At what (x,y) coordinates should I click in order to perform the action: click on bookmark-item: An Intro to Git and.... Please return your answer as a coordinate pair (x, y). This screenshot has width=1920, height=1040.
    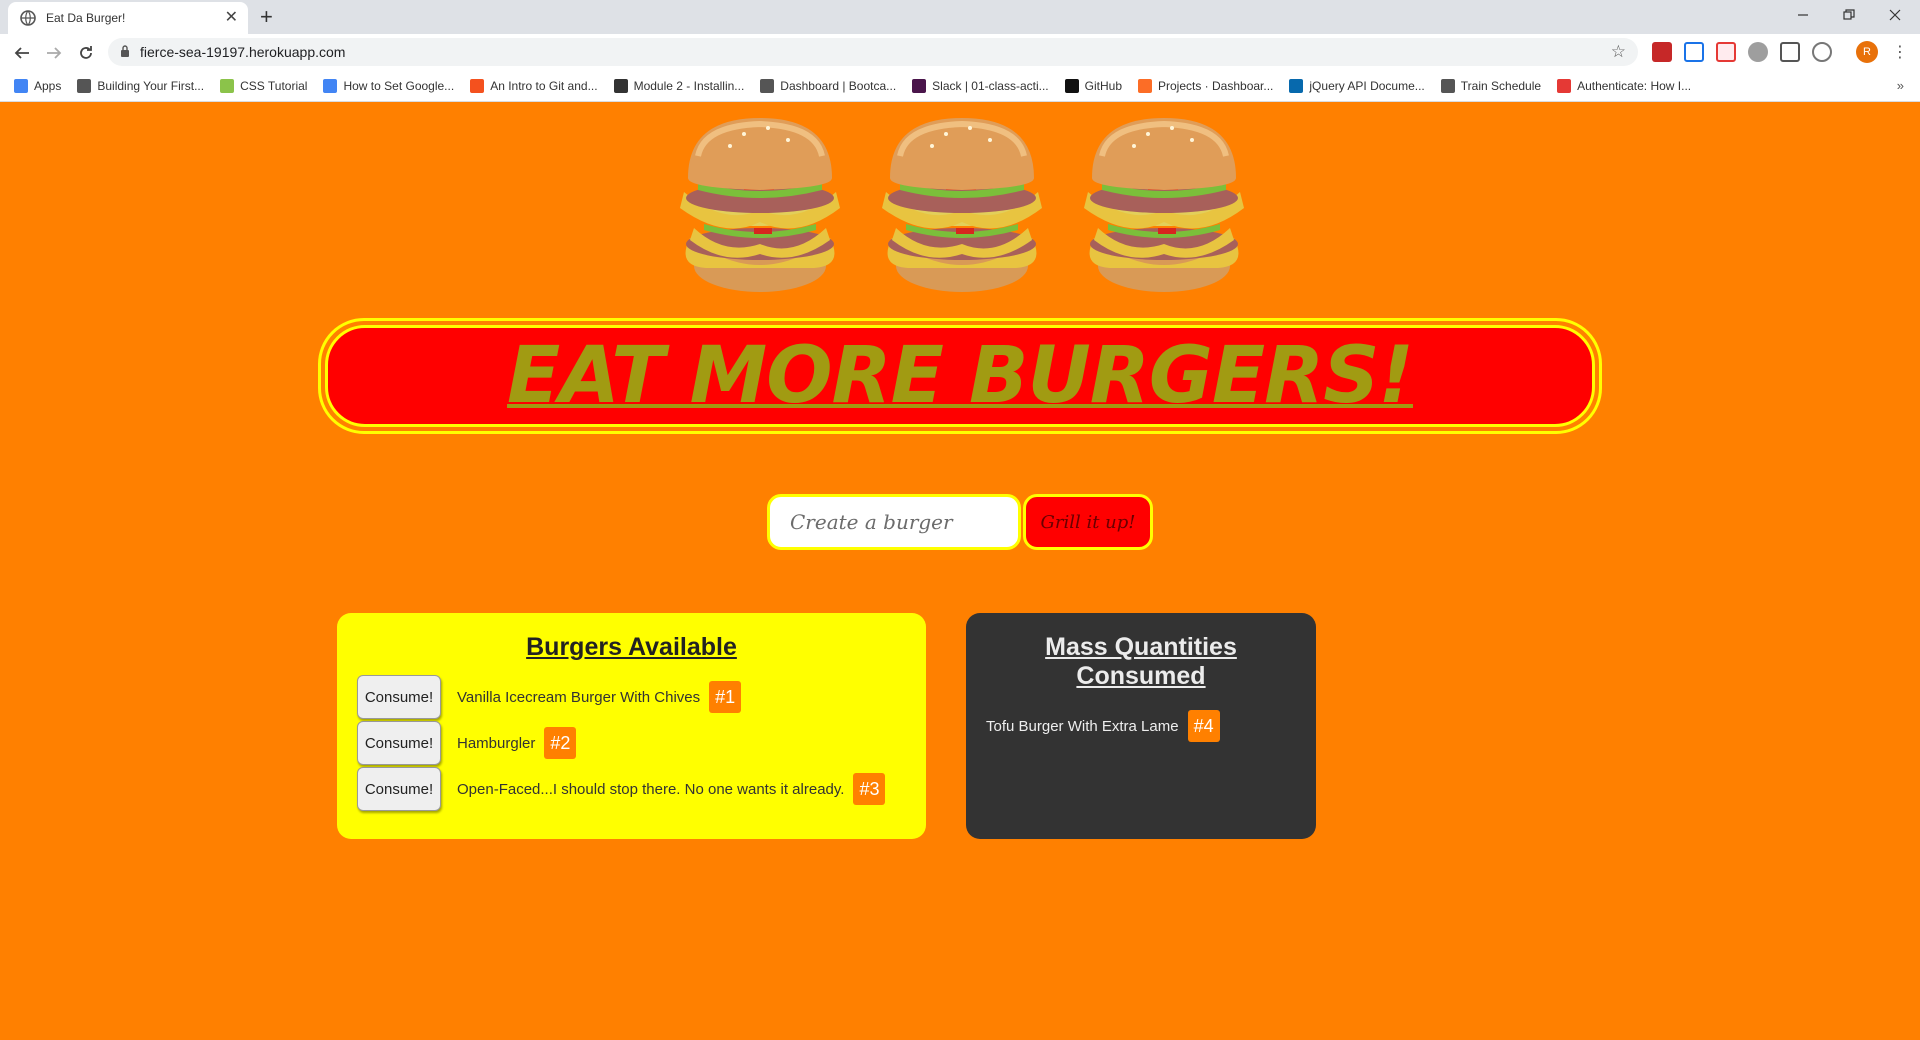
    Looking at the image, I should click on (534, 85).